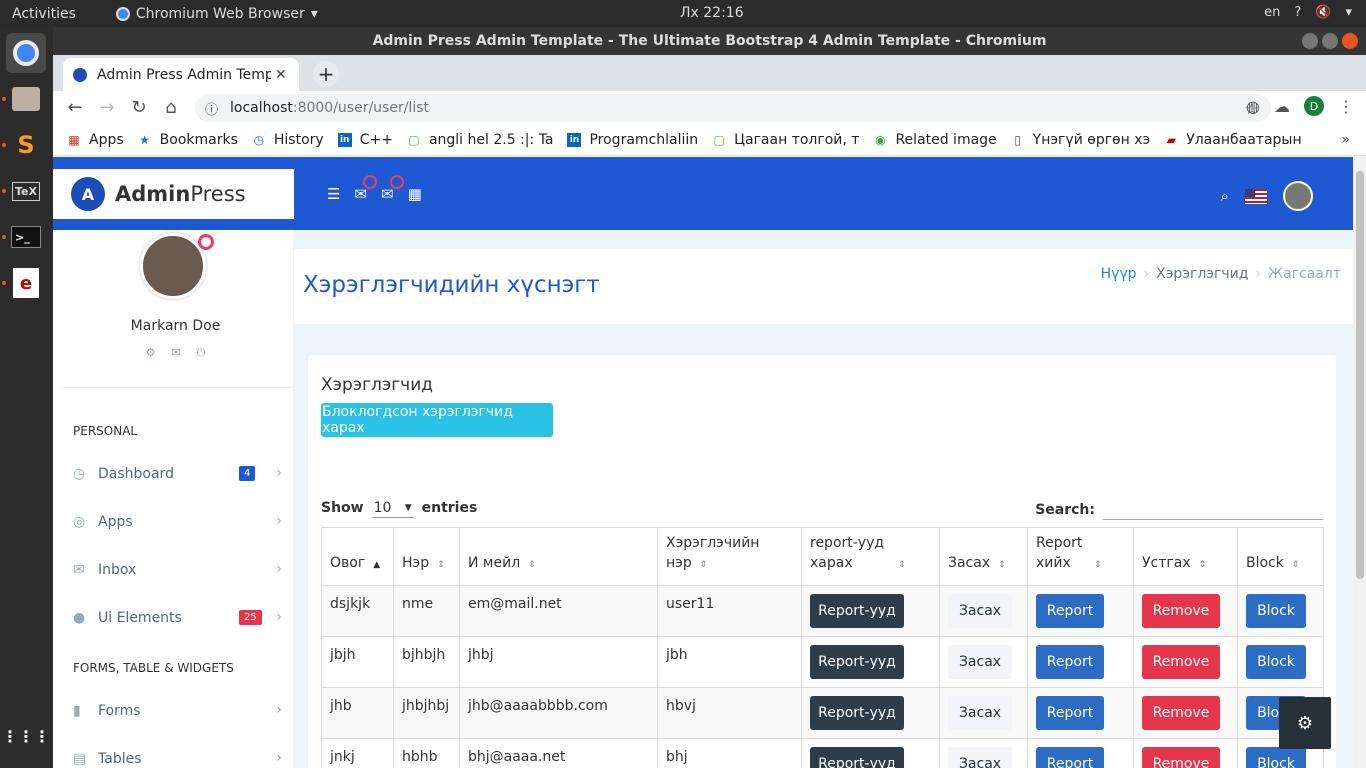 This screenshot has width=1366, height=768. What do you see at coordinates (437, 420) in the screenshot?
I see `view-blocked-users-button: Блоклогдсон хэрэглэгчид харах` at bounding box center [437, 420].